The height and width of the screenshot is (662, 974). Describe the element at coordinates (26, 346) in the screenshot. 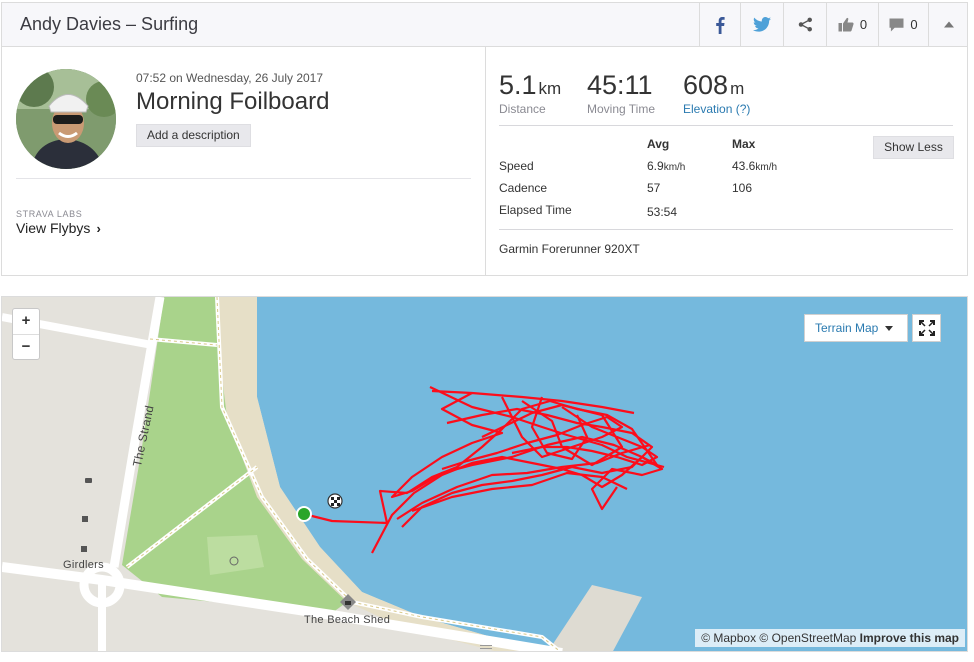

I see `zoom-out-button: −` at that location.